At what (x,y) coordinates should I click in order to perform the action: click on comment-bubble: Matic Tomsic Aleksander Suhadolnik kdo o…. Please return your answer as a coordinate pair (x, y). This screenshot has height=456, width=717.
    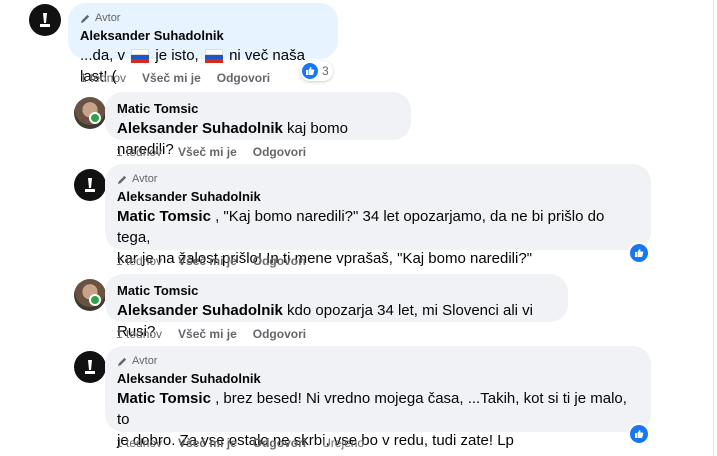
    Looking at the image, I should click on (336, 307).